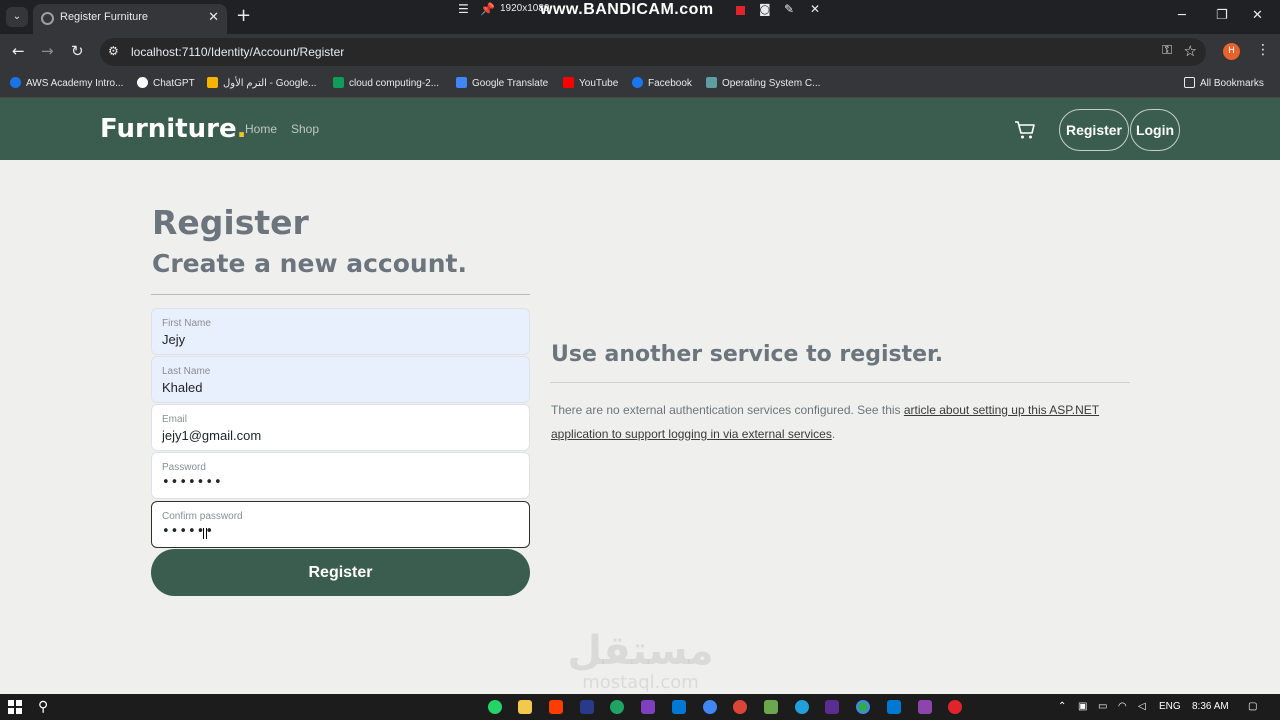 The image size is (1280, 720). What do you see at coordinates (556, 707) in the screenshot?
I see `illustrator-icon` at bounding box center [556, 707].